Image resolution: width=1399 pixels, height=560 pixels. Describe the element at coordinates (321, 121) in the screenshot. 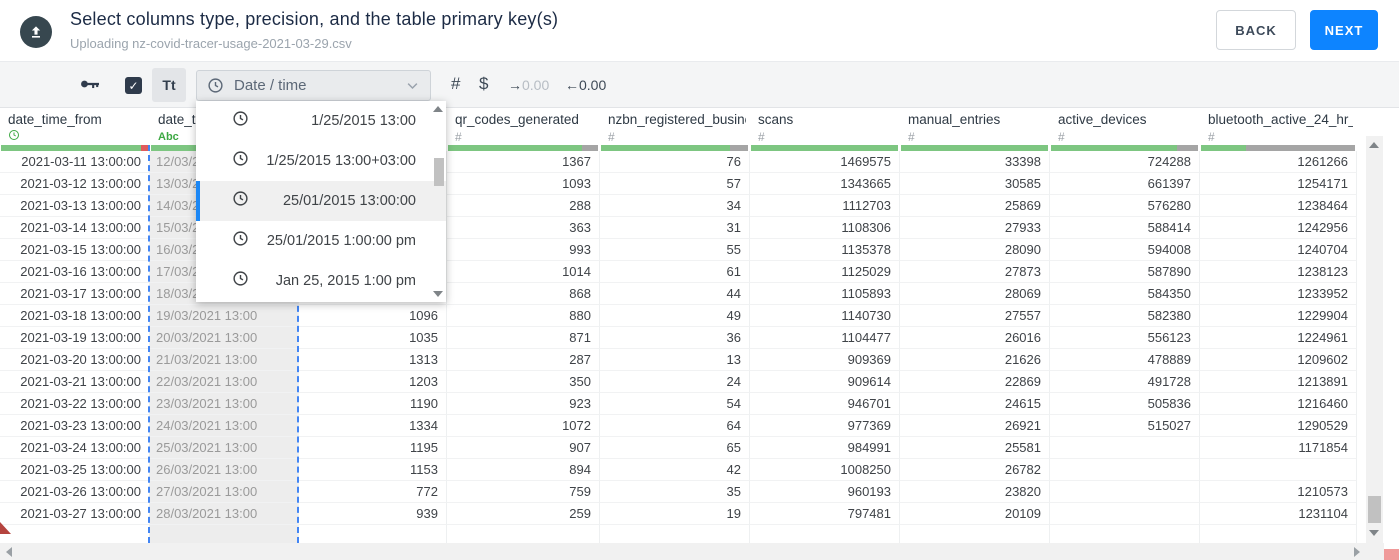

I see `date-format-option: 1/25/2015 13:00` at that location.